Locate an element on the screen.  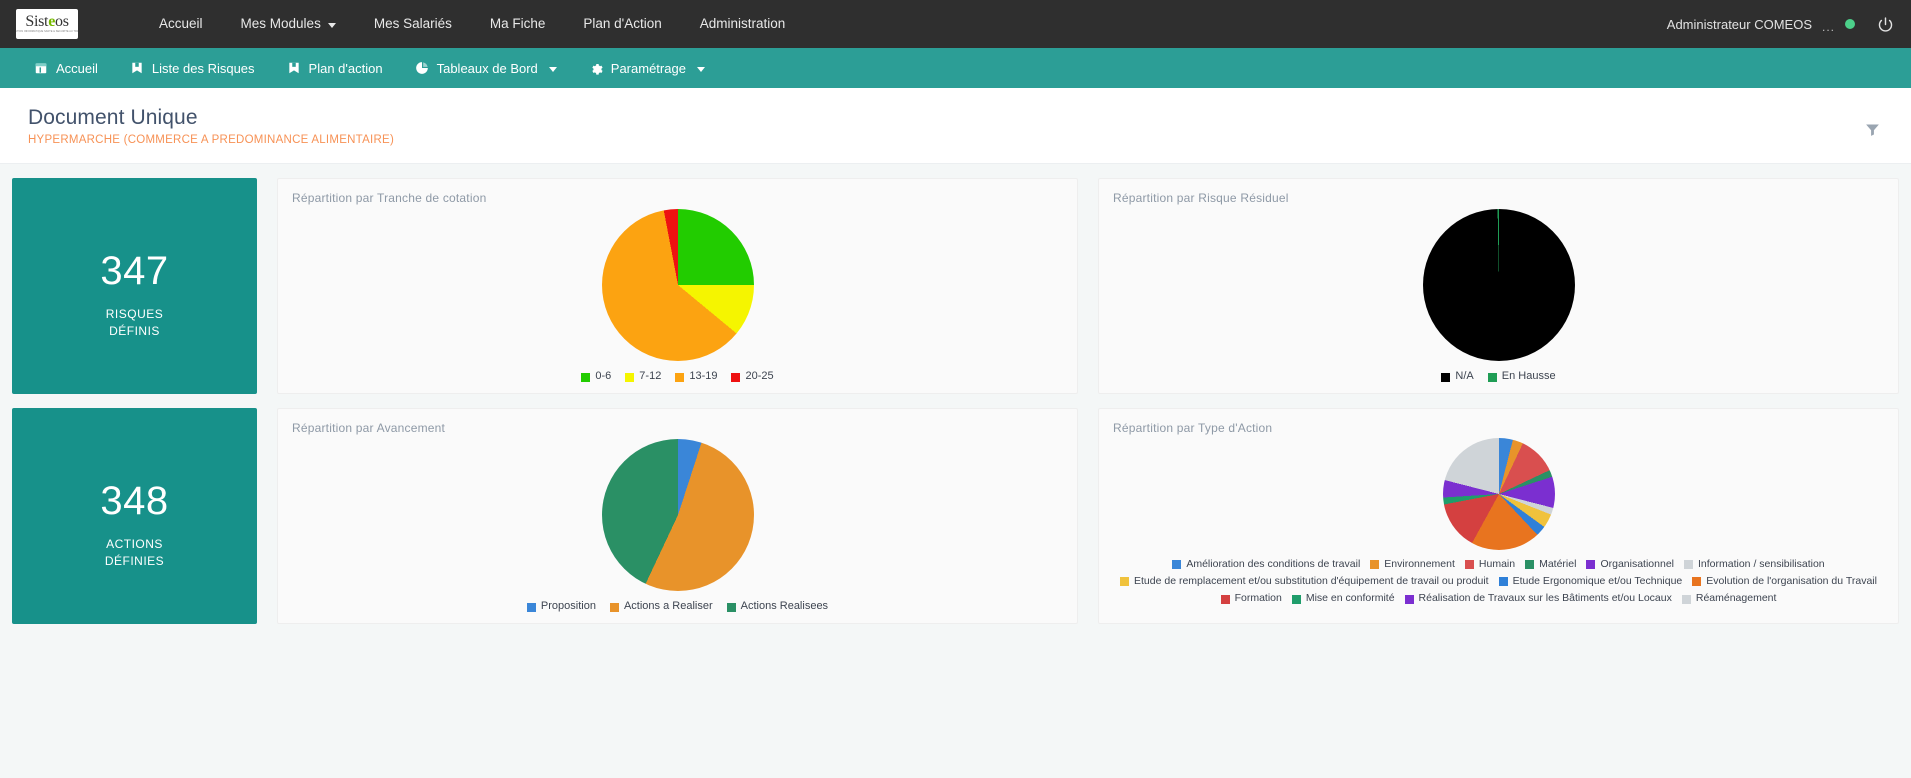
legend-item: Matériel is located at coordinates (1550, 564).